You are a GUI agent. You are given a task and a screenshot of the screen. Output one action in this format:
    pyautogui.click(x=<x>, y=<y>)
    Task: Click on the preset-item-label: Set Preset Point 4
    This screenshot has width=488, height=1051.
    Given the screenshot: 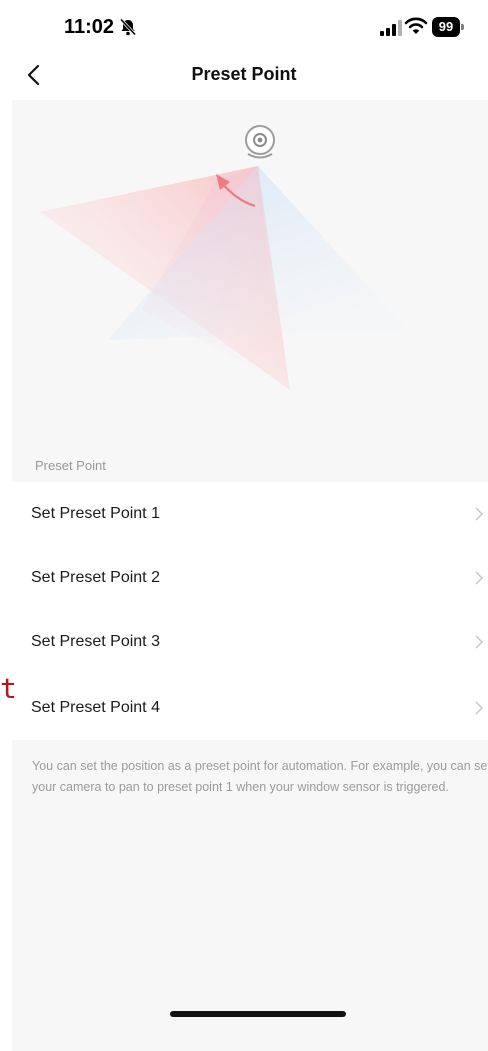 What is the action you would take?
    pyautogui.click(x=95, y=707)
    